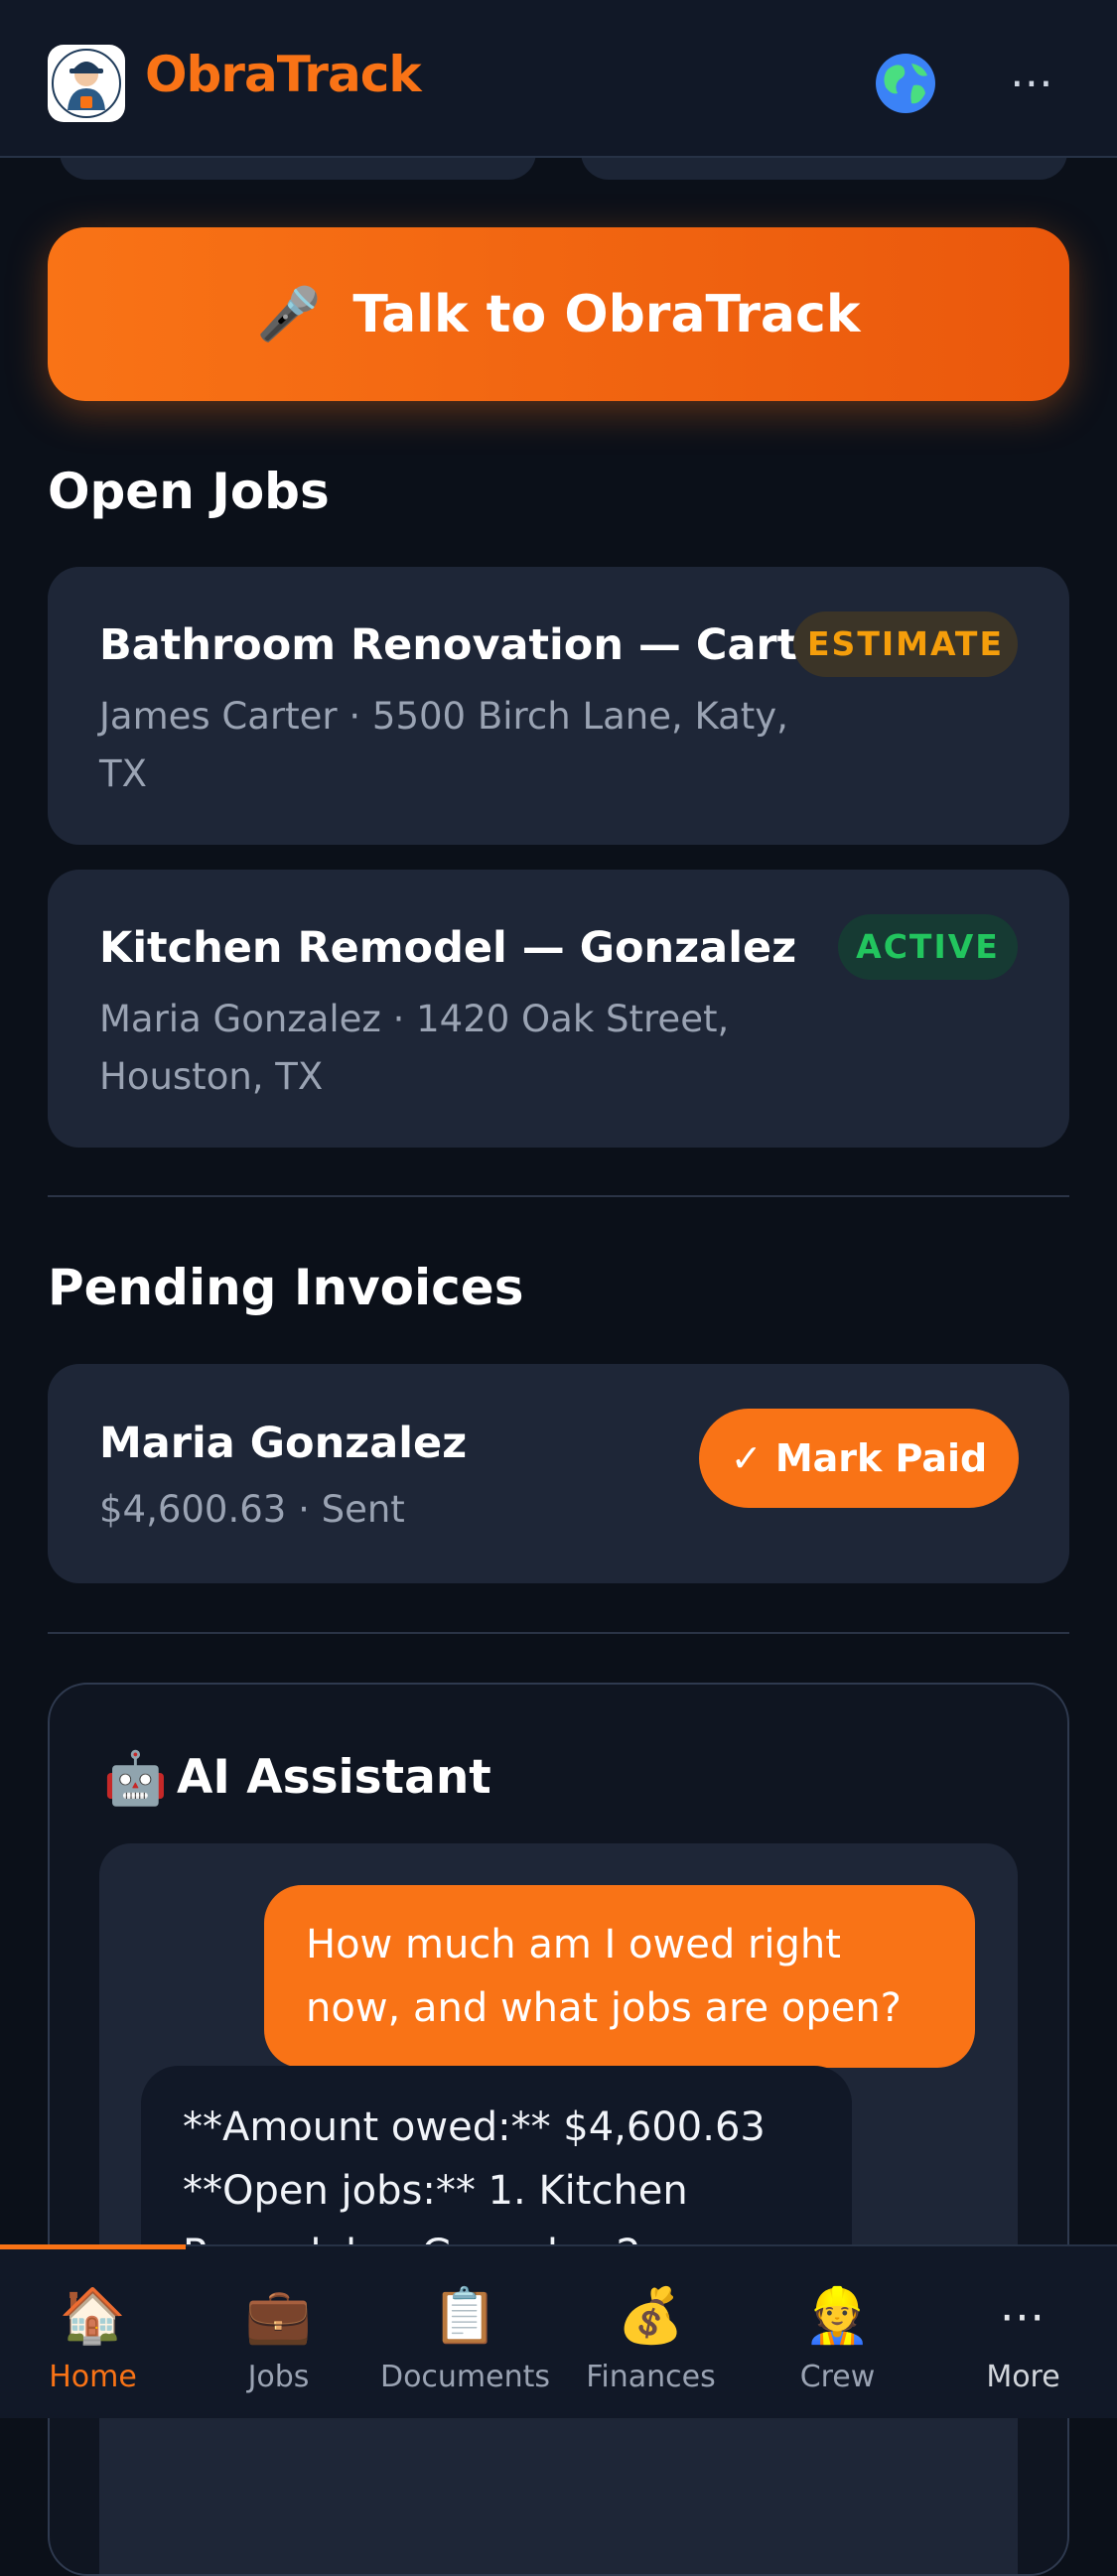 The width and height of the screenshot is (1117, 2576). Describe the element at coordinates (286, 1287) in the screenshot. I see `pending-invoices-title: Pending Invoices` at that location.